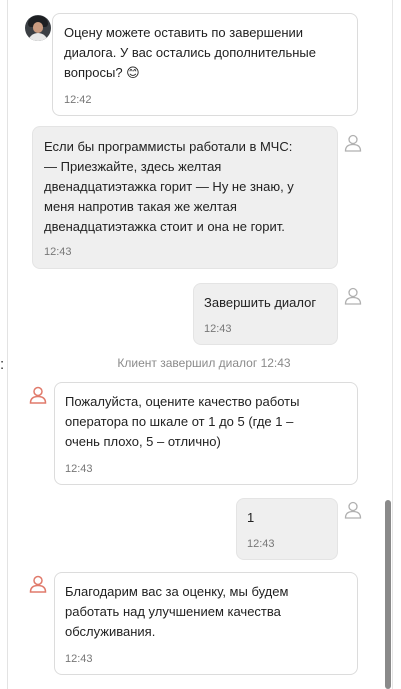 The width and height of the screenshot is (401, 689). I want to click on message-bubble-client: Завершить диалог 12:43, so click(265, 314).